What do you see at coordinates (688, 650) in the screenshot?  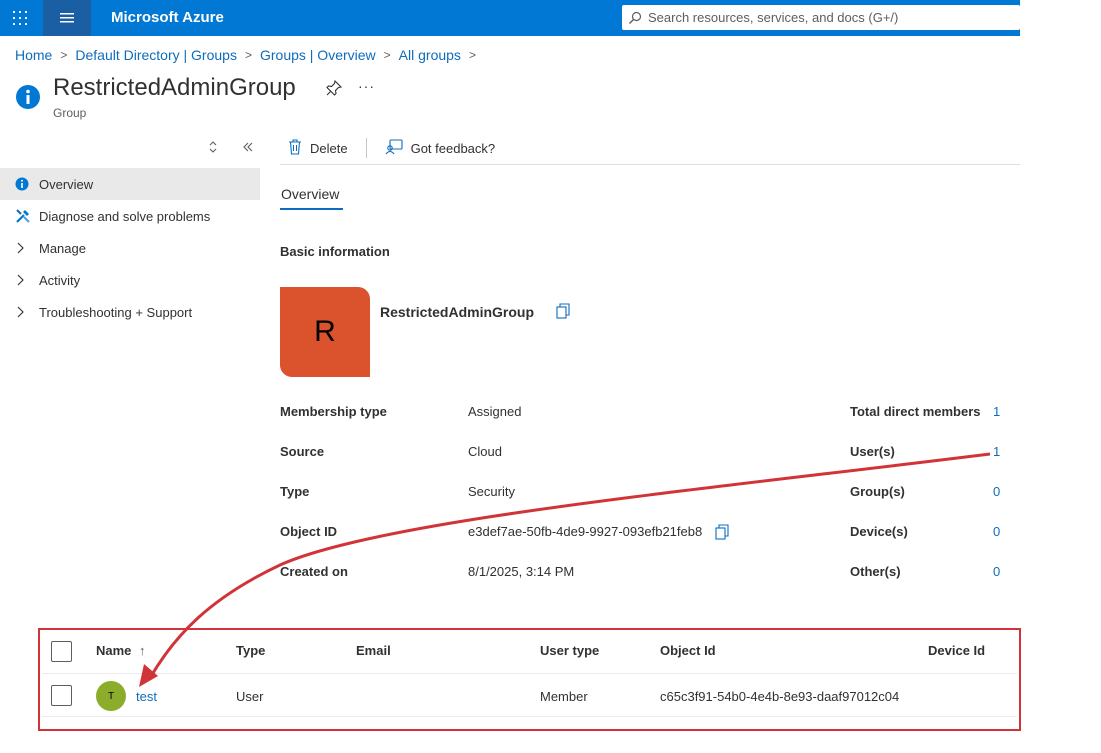 I see `column-header-object-id: Object Id` at bounding box center [688, 650].